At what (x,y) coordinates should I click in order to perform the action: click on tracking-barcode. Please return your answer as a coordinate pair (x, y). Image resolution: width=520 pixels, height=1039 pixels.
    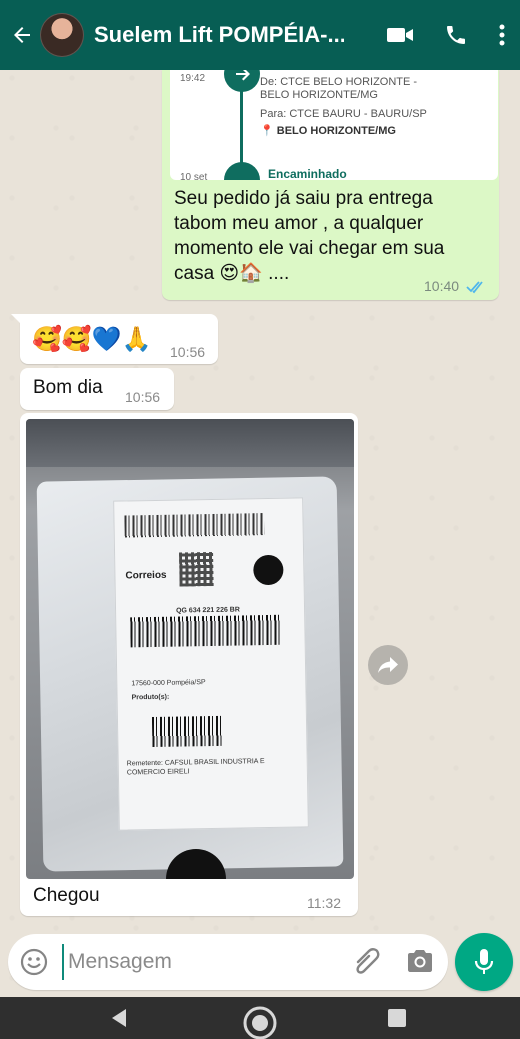
    Looking at the image, I should click on (205, 631).